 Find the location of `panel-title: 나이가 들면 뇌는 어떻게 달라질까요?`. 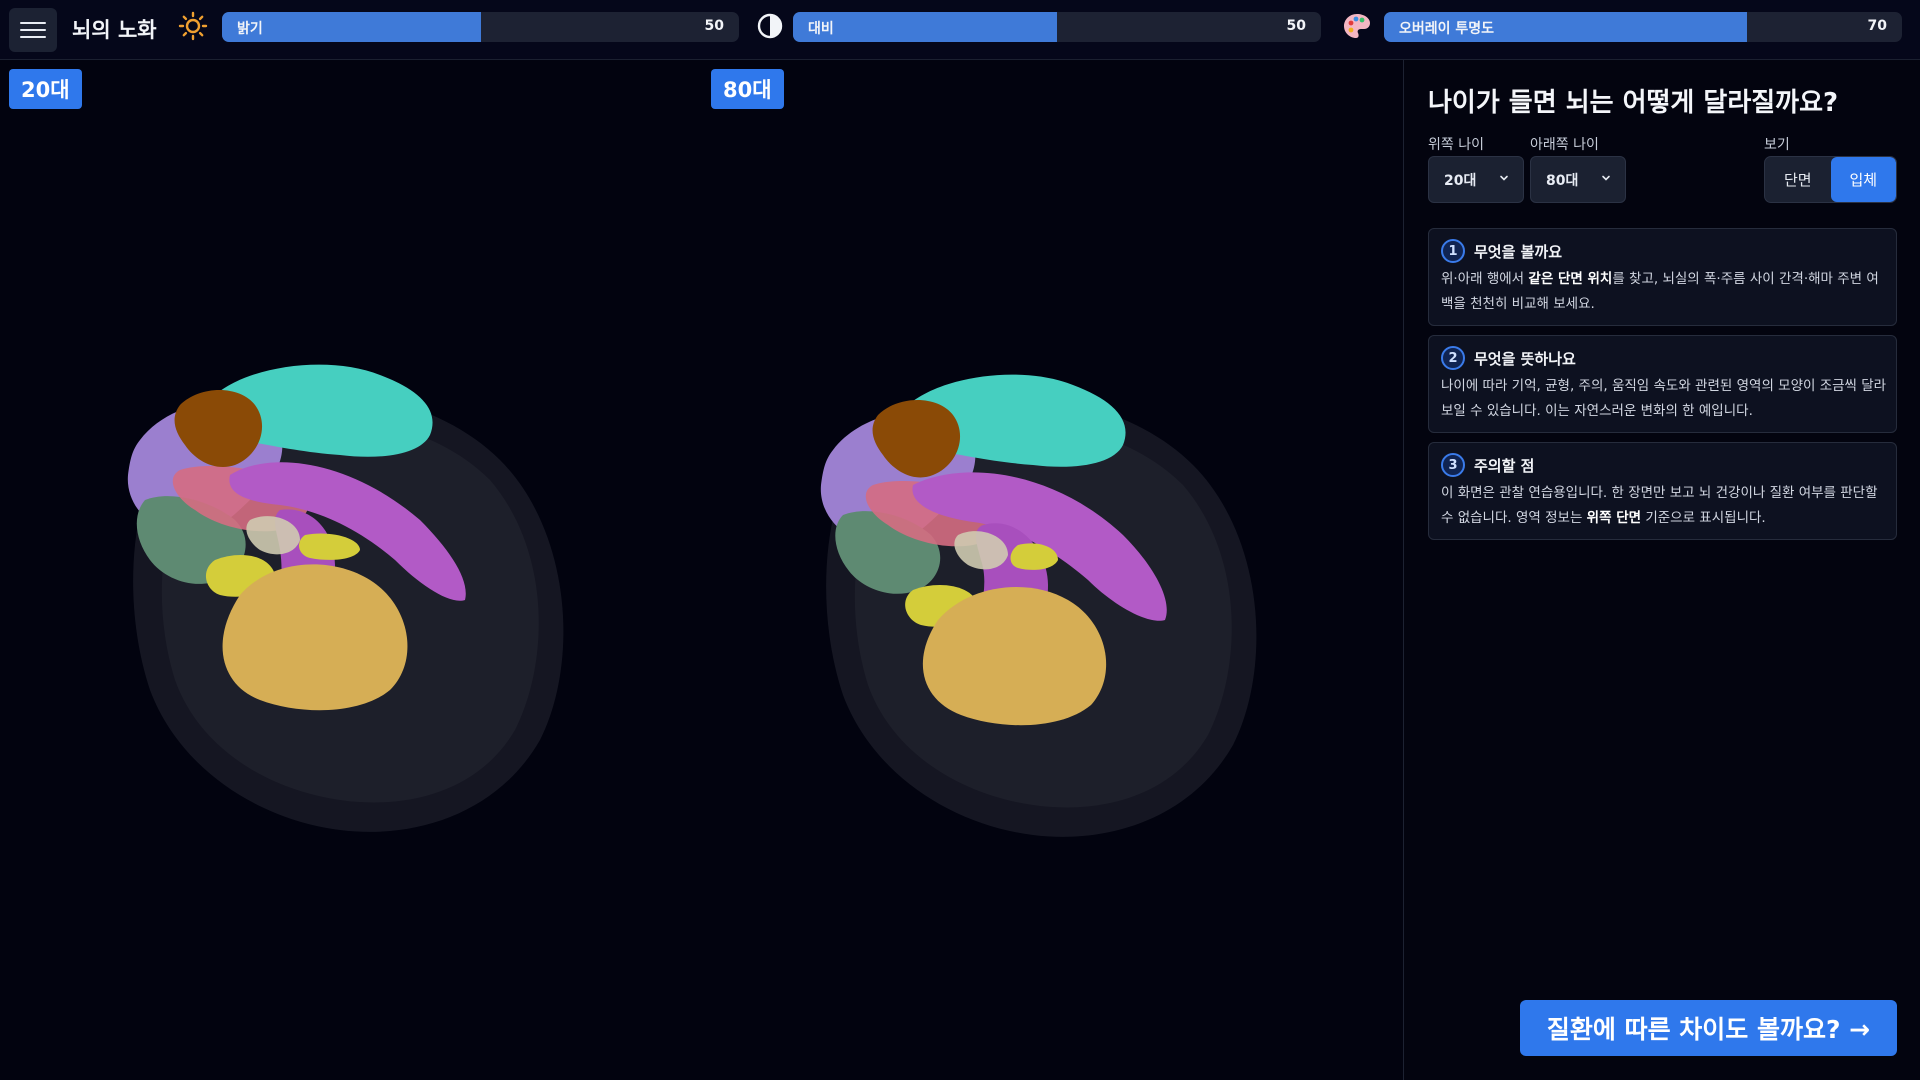

panel-title: 나이가 들면 뇌는 어떻게 달라질까요? is located at coordinates (1633, 103).